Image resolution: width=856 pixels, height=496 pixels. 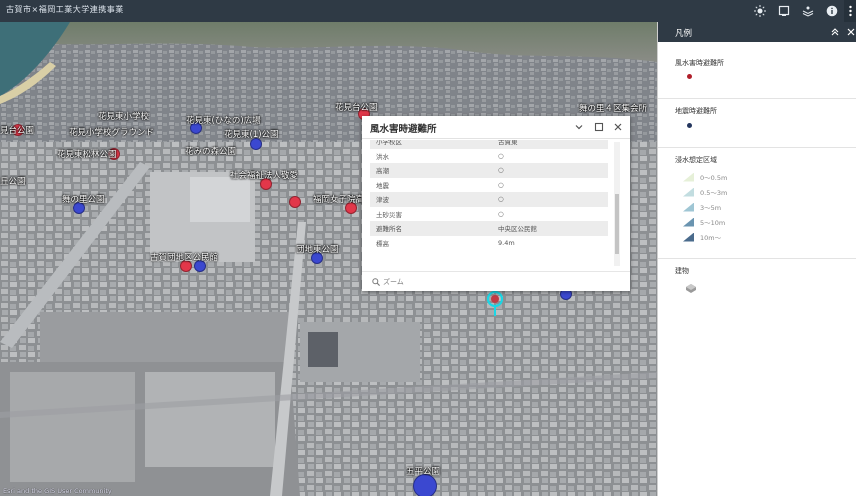 What do you see at coordinates (489, 185) in the screenshot?
I see `table-row: 地震 ○` at bounding box center [489, 185].